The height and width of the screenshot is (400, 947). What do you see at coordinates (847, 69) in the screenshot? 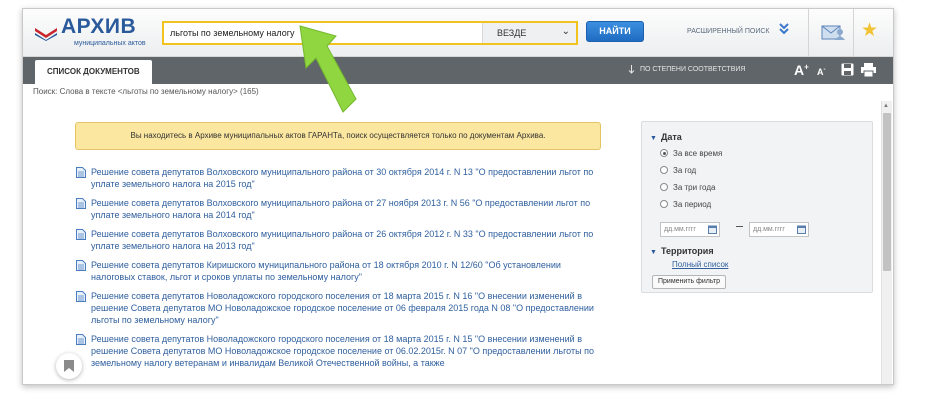
I see `save-icon` at bounding box center [847, 69].